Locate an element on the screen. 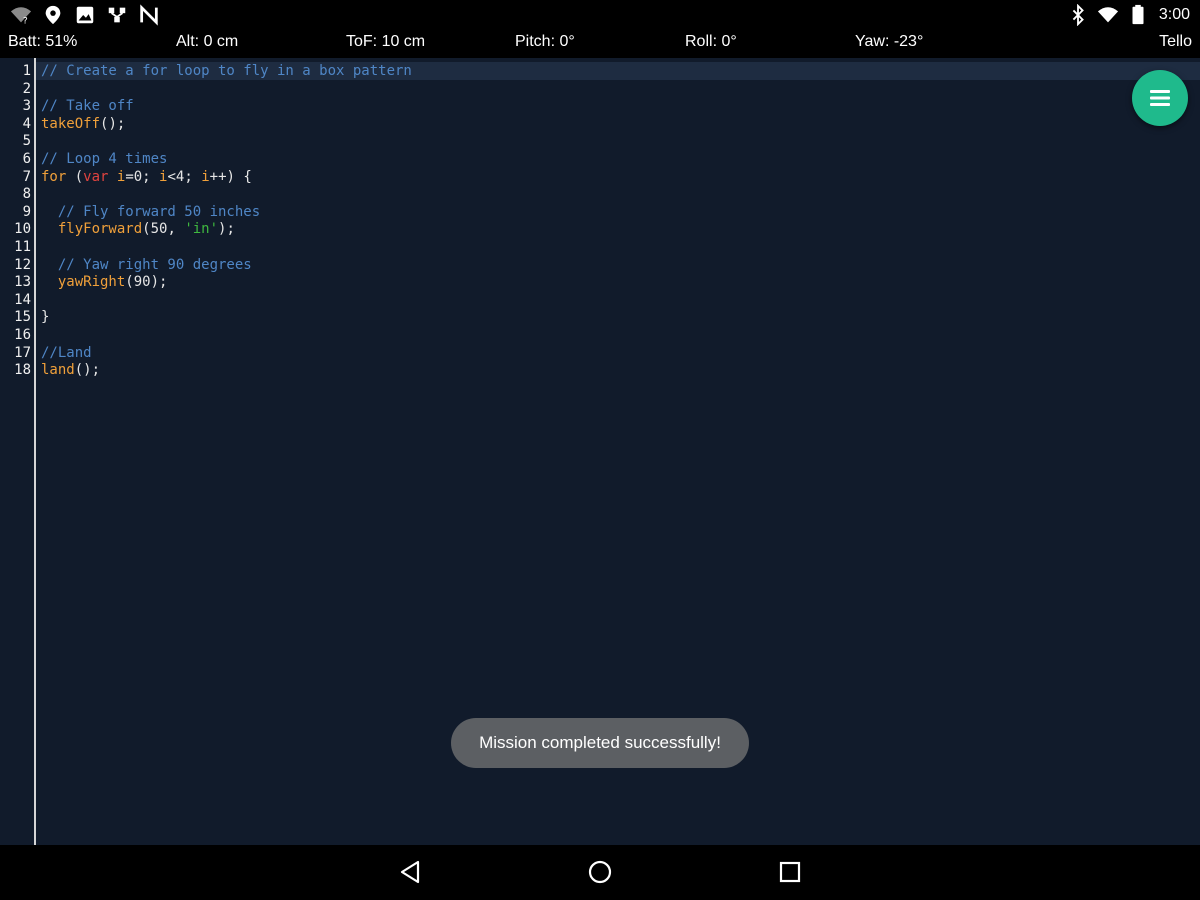 The width and height of the screenshot is (1200, 900). code-line: 7 for (var i=0; i<4; i++) { is located at coordinates (600, 177).